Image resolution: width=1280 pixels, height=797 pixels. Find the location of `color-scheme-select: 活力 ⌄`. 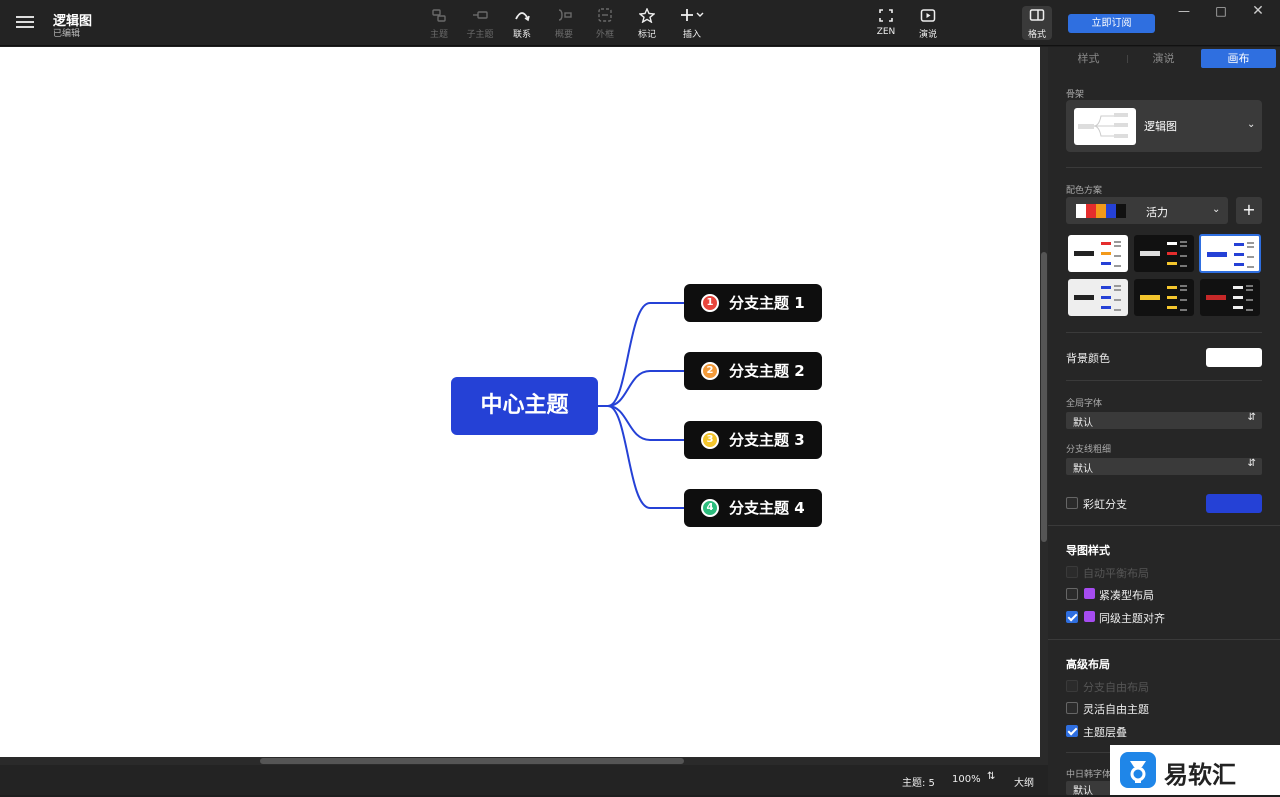

color-scheme-select: 活力 ⌄ is located at coordinates (1147, 210).